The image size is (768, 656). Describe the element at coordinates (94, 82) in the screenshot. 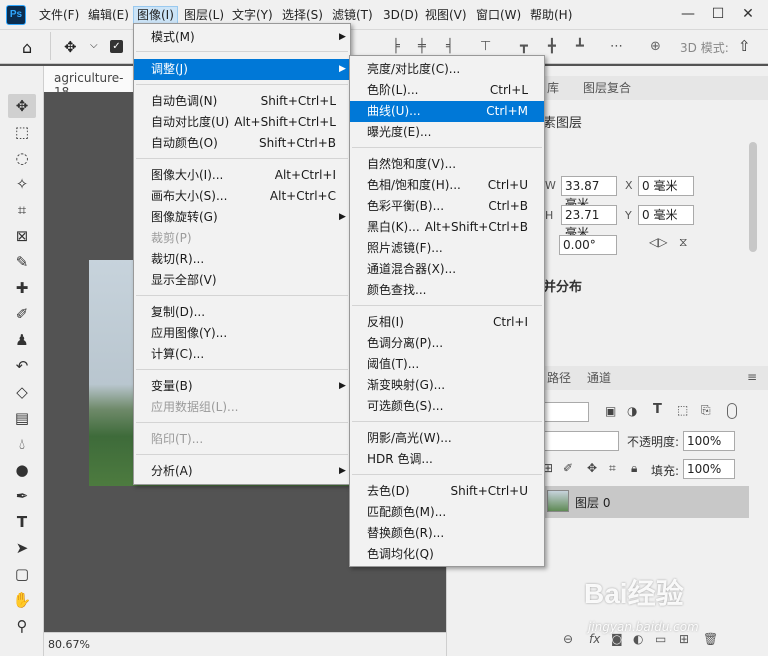

I see `document-tab: agriculture-18` at that location.